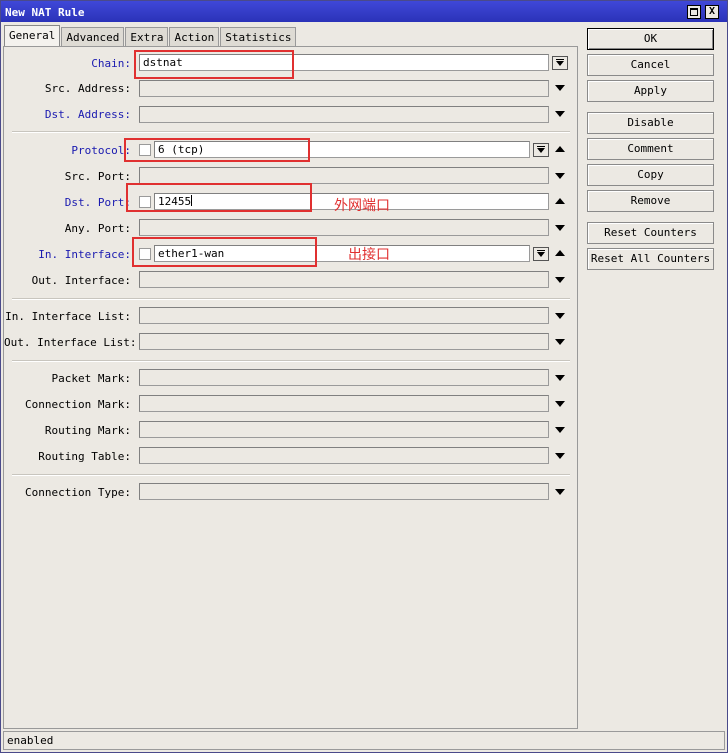 The height and width of the screenshot is (753, 728). What do you see at coordinates (560, 456) in the screenshot?
I see `routing-table-expand-icon` at bounding box center [560, 456].